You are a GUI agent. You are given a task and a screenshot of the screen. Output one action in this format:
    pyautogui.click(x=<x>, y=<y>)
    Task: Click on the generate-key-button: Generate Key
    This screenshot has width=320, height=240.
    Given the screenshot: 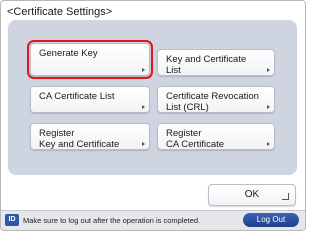 What is the action you would take?
    pyautogui.click(x=90, y=59)
    